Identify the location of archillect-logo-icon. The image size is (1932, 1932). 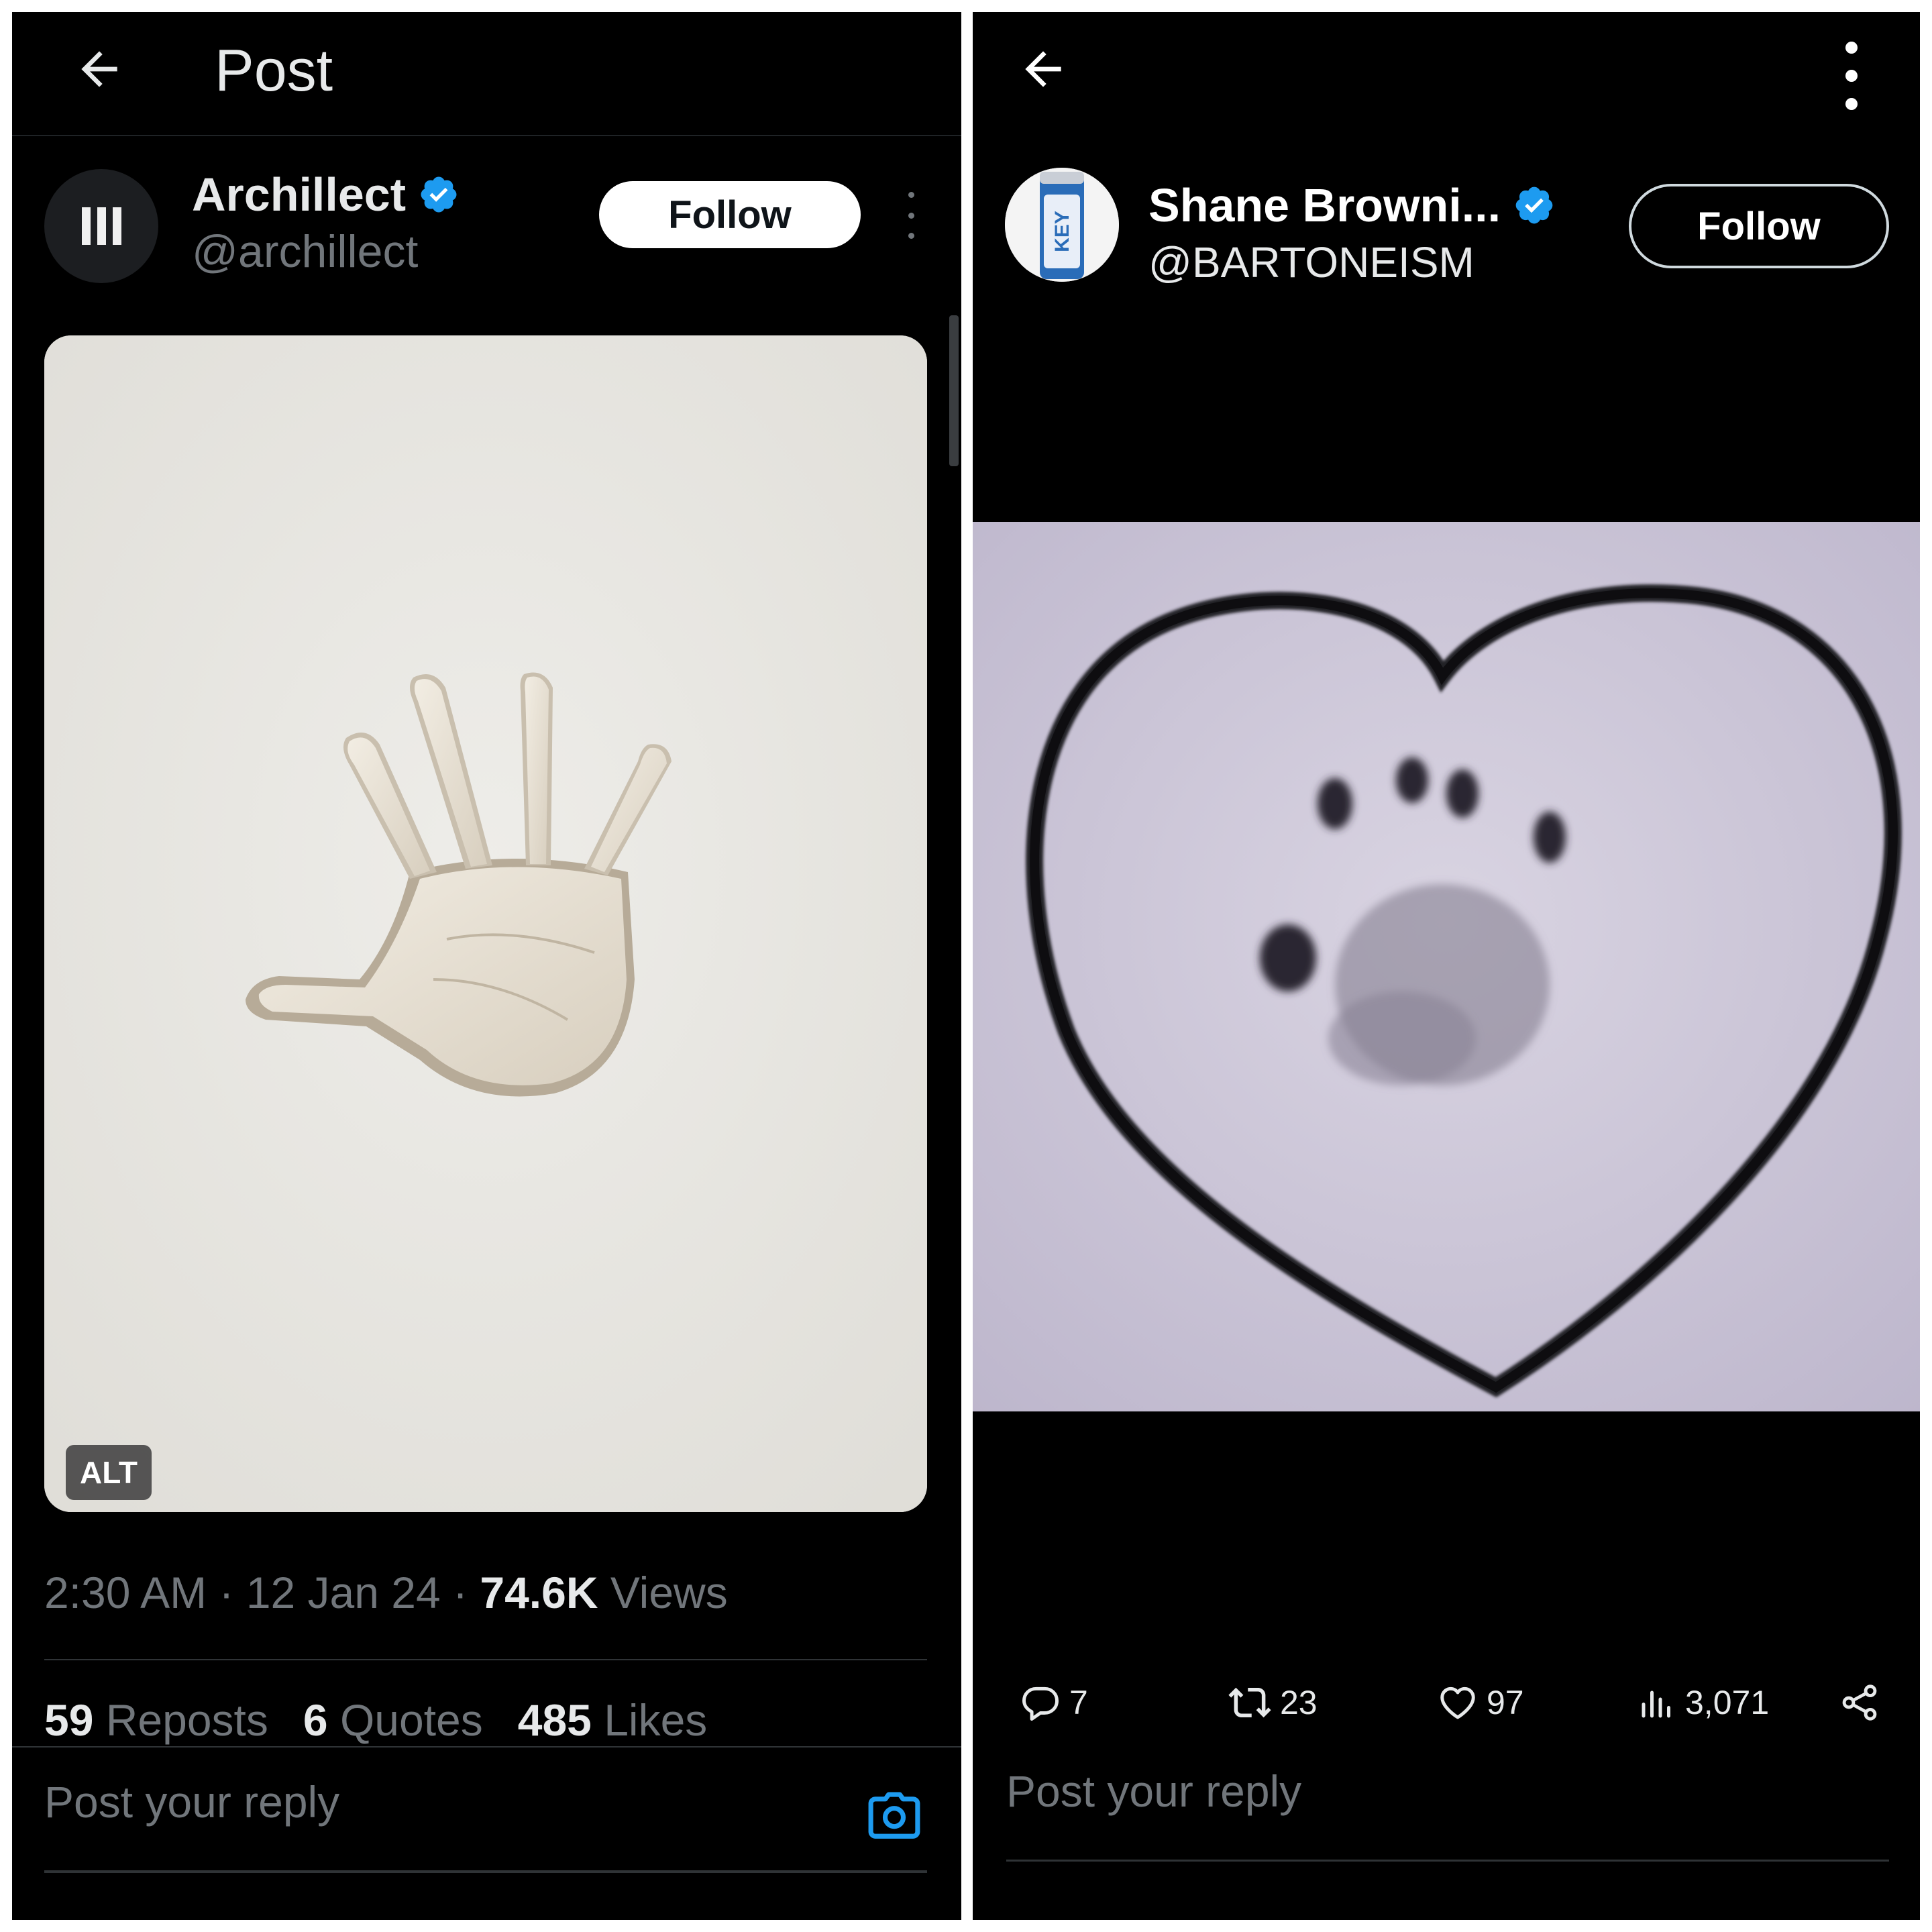
(86, 226).